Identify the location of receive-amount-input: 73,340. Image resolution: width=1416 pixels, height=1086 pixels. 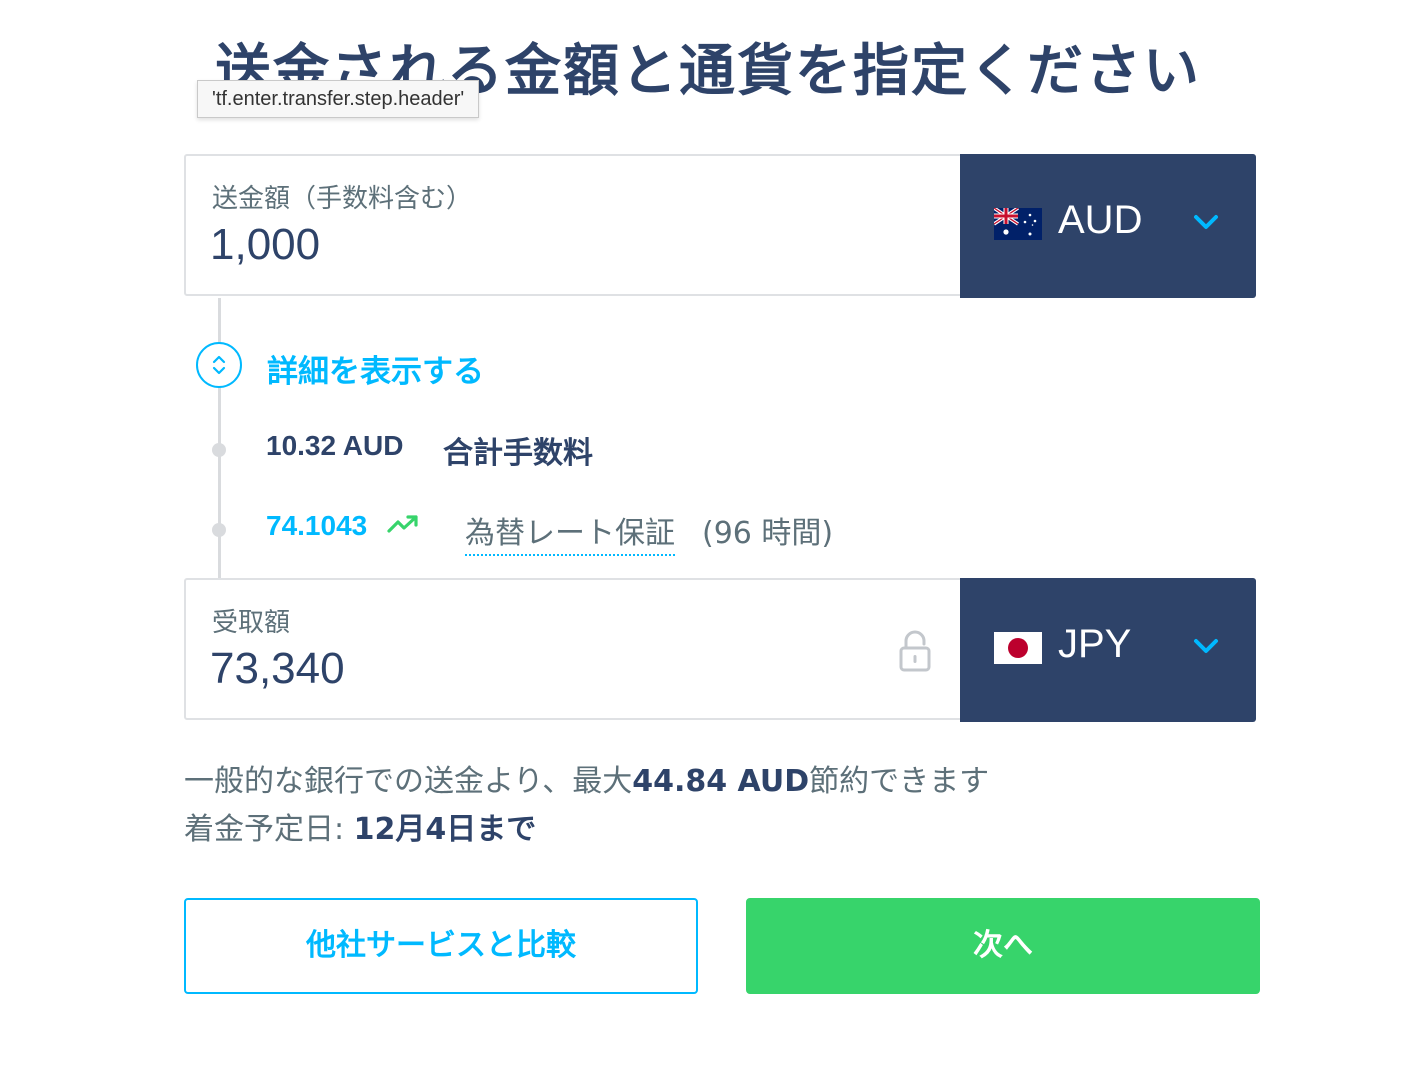
(277, 669).